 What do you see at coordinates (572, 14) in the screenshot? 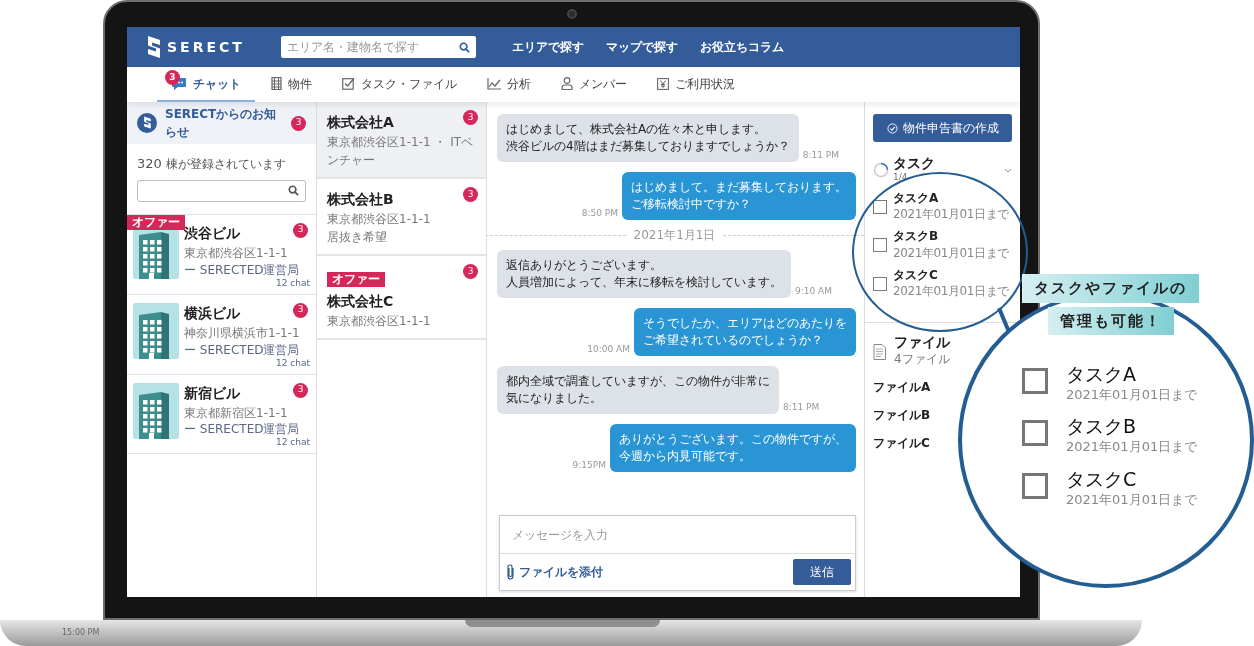
I see `camera-dot` at bounding box center [572, 14].